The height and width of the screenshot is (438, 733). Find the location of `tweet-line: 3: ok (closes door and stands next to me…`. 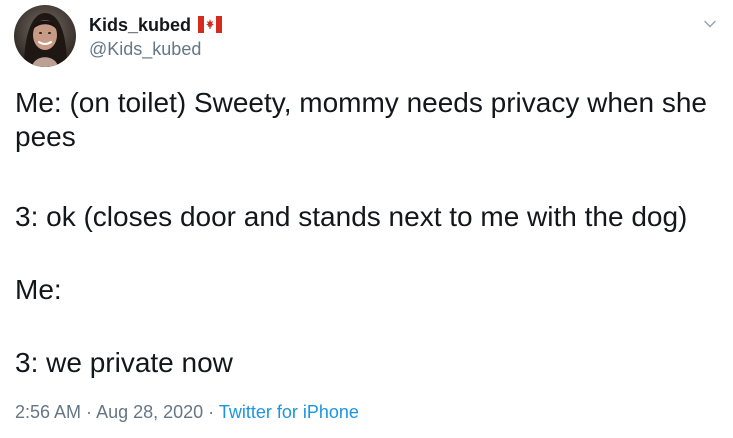

tweet-line: 3: ok (closes door and stands next to me… is located at coordinates (351, 216).